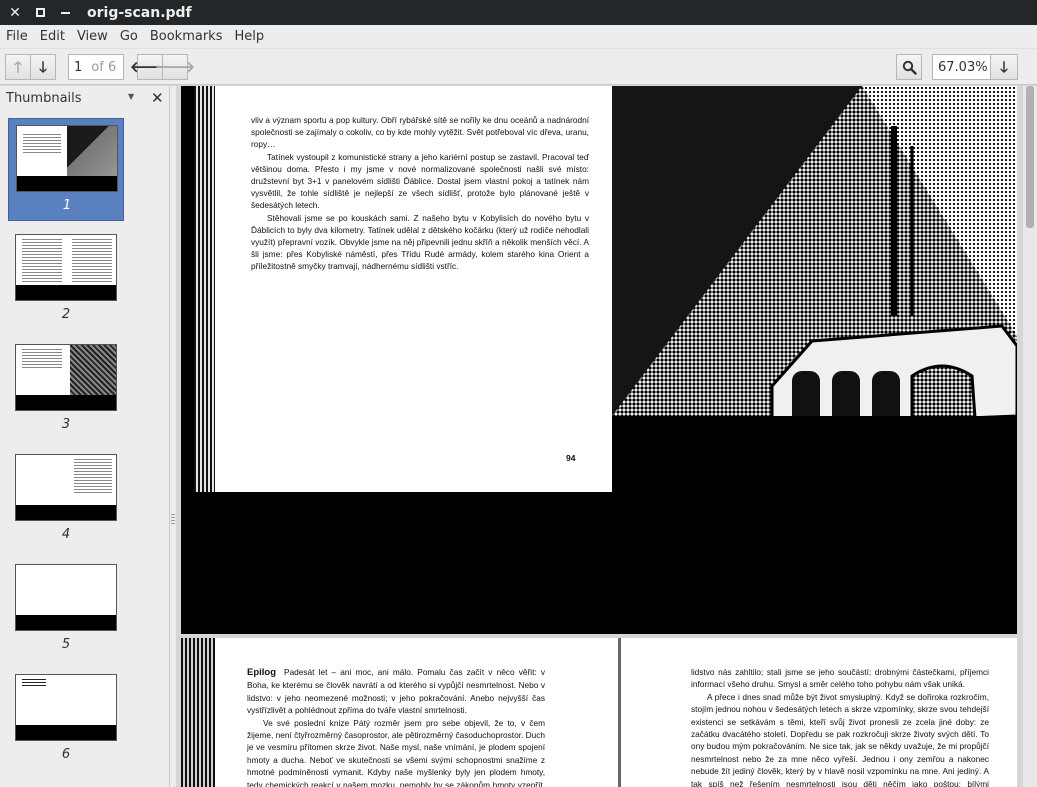 The width and height of the screenshot is (1037, 787). What do you see at coordinates (65, 13) in the screenshot?
I see `minimize-window-icon` at bounding box center [65, 13].